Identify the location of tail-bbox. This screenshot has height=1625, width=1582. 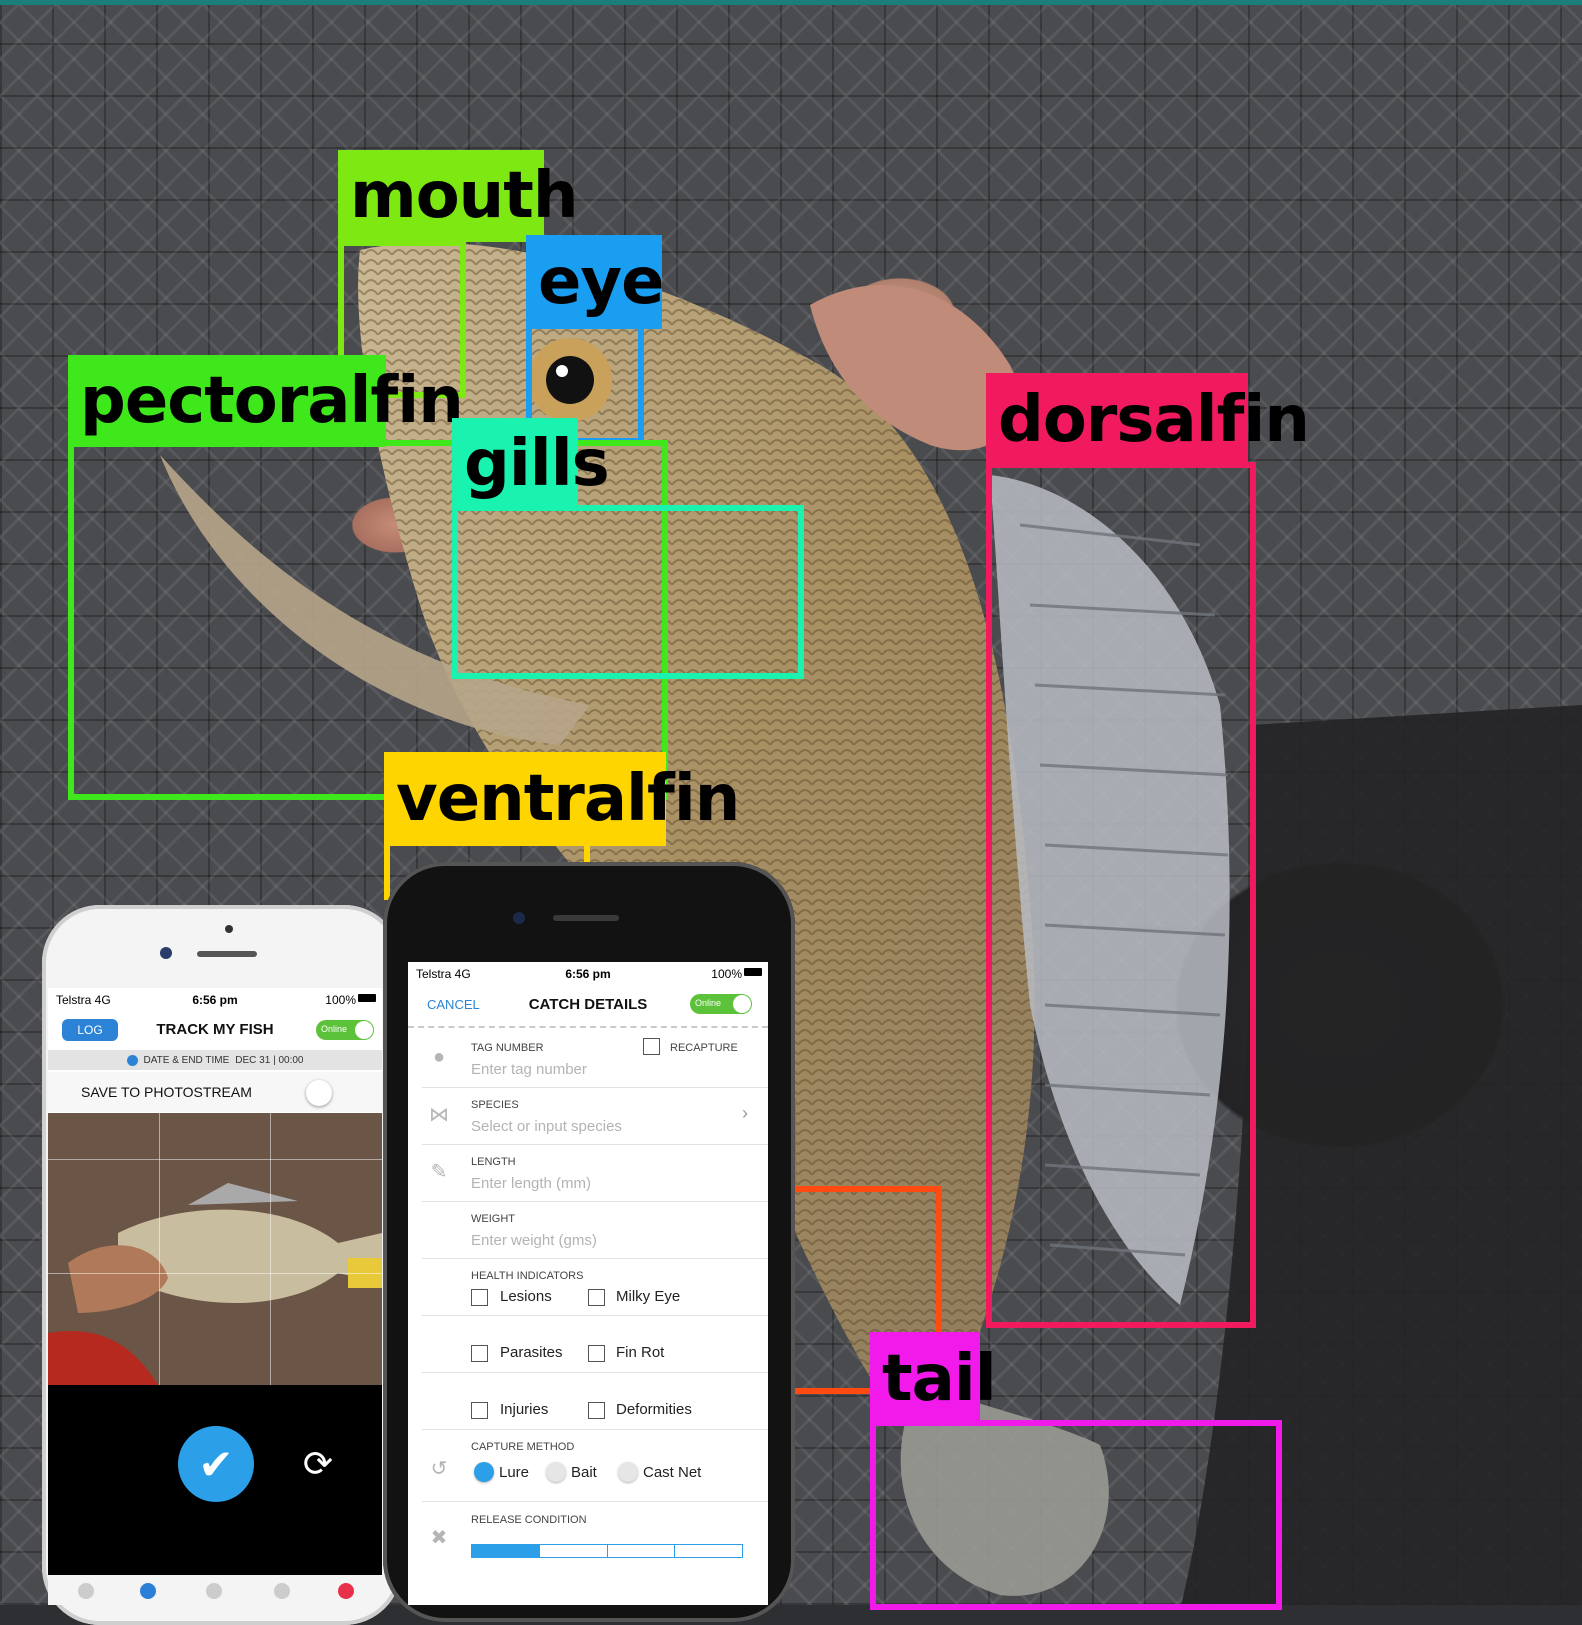
(1076, 1515).